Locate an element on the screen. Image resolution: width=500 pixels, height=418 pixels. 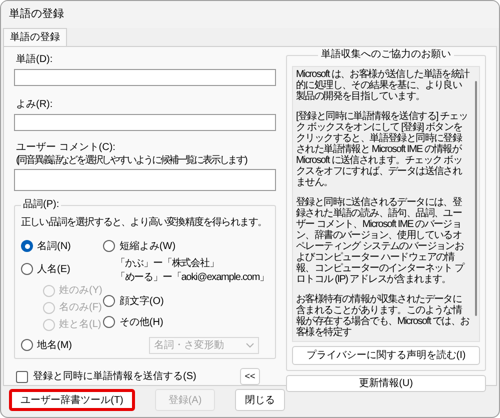
dialog-button: ユーザー辞書ツール(T) is located at coordinates (72, 400).